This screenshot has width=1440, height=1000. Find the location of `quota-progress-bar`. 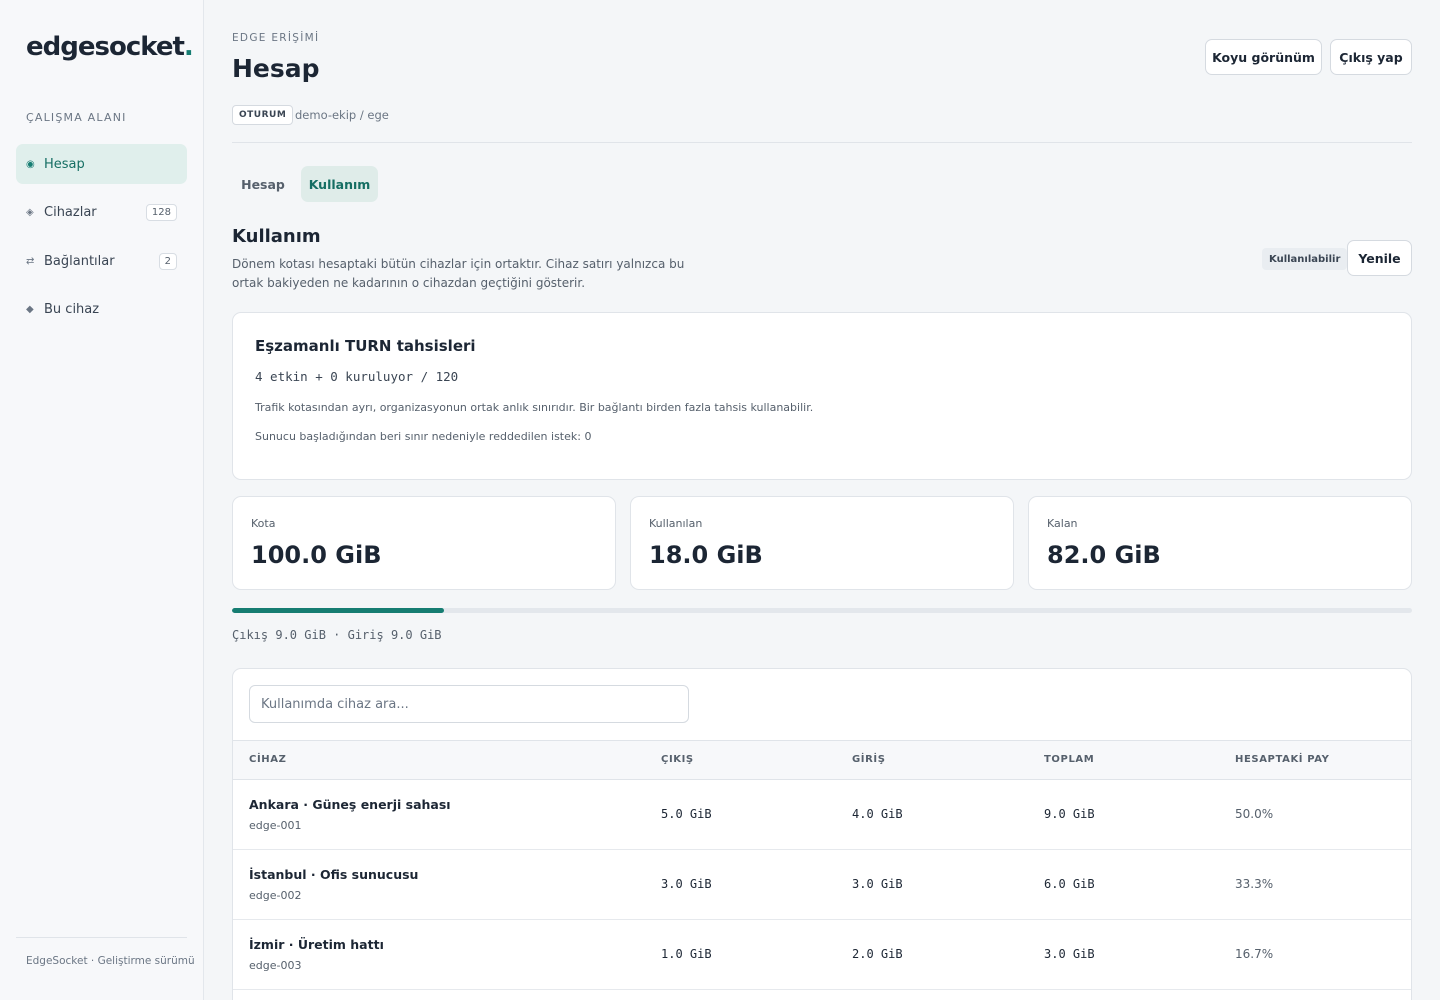

quota-progress-bar is located at coordinates (822, 610).